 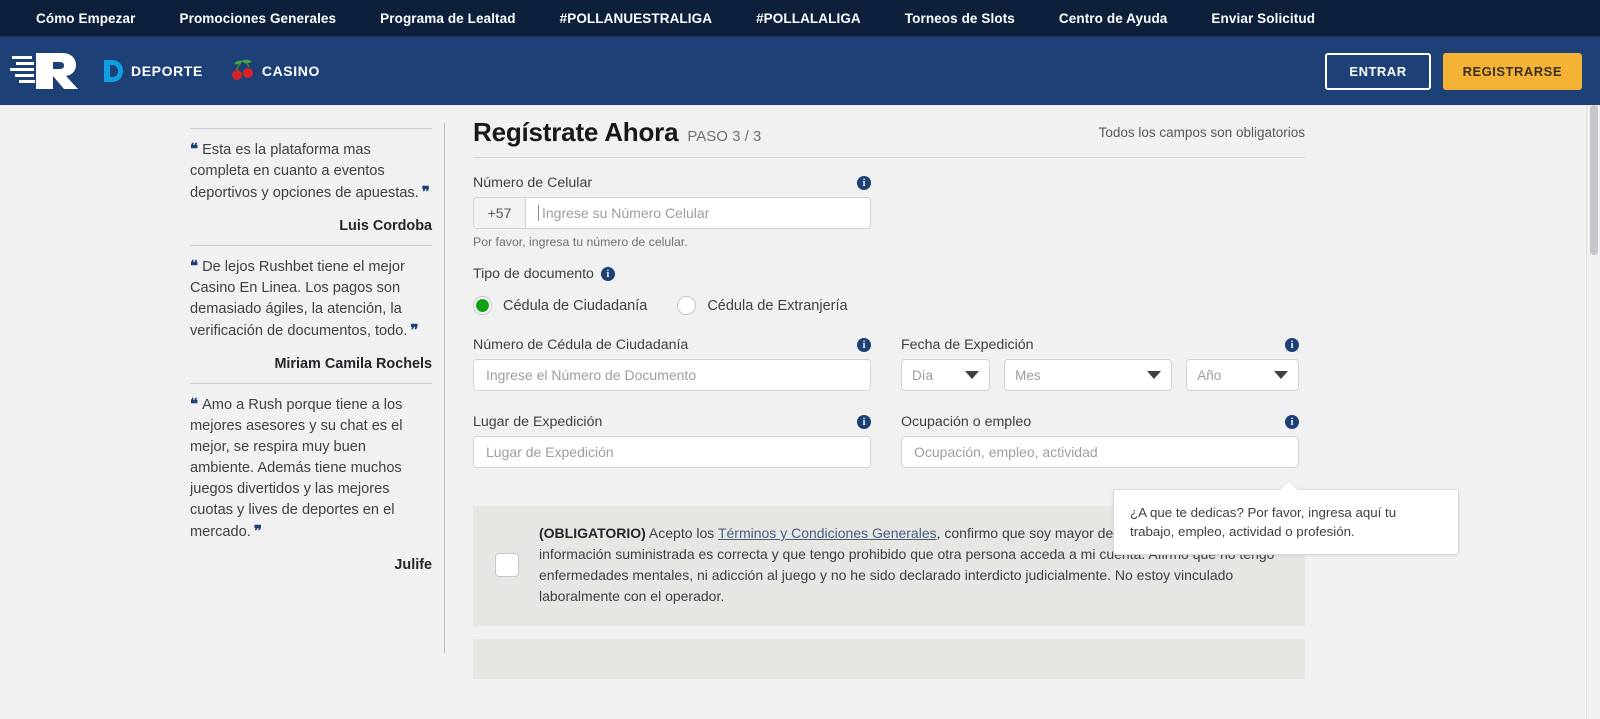 I want to click on expedition-date-info-icon: i, so click(x=1292, y=345).